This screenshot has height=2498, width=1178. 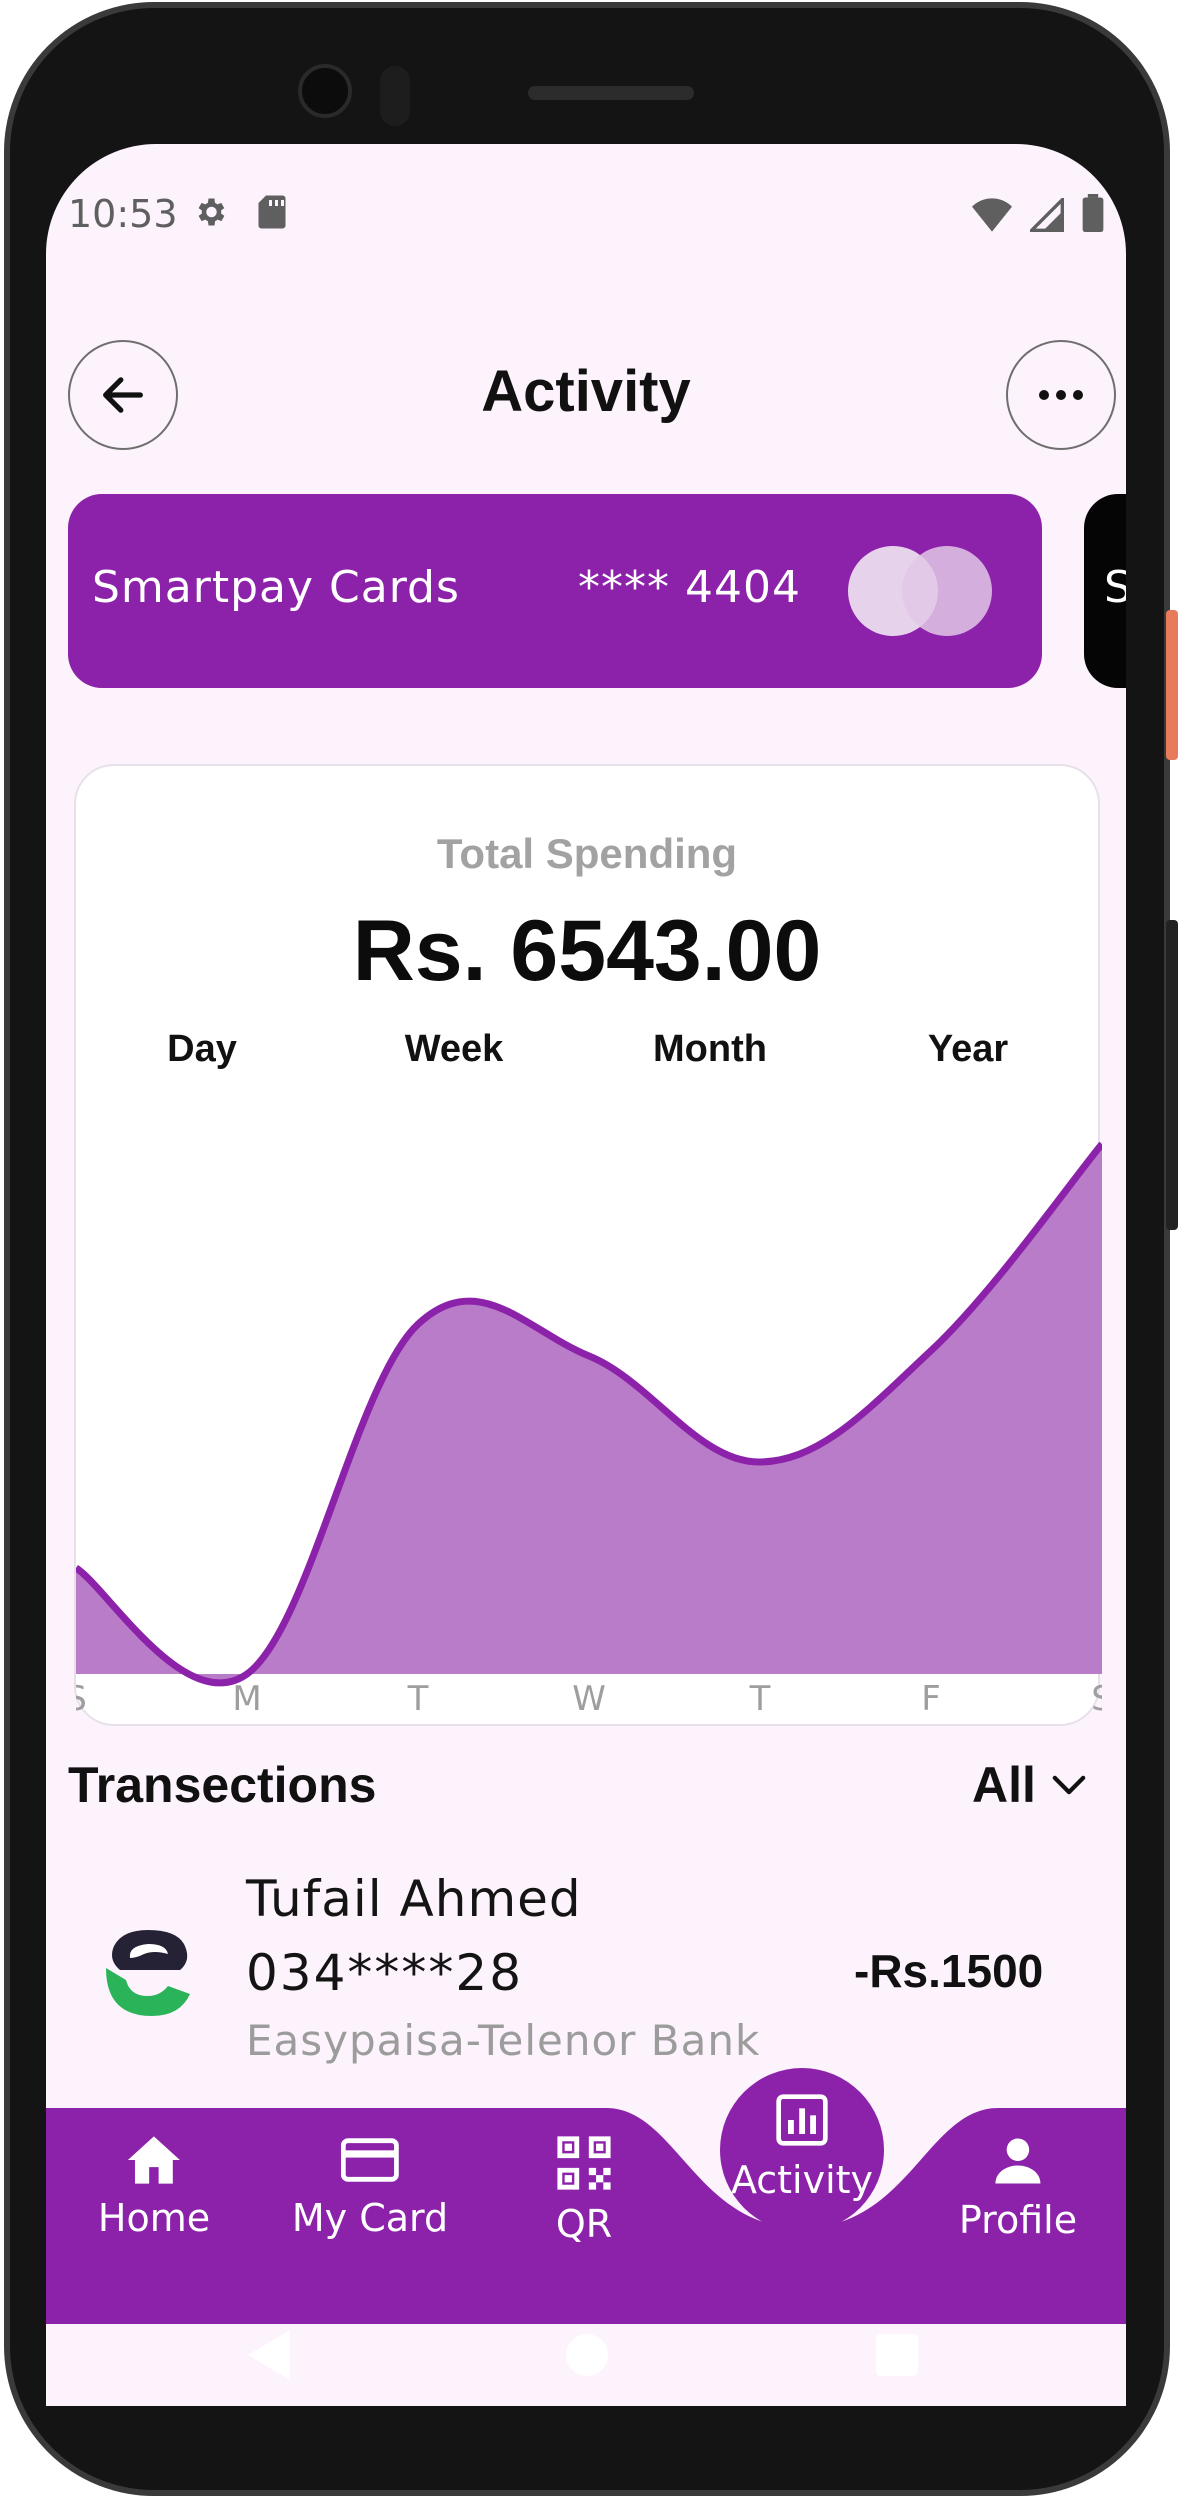 I want to click on smartpay-card: Smartpay Cards **** 4404, so click(x=555, y=591).